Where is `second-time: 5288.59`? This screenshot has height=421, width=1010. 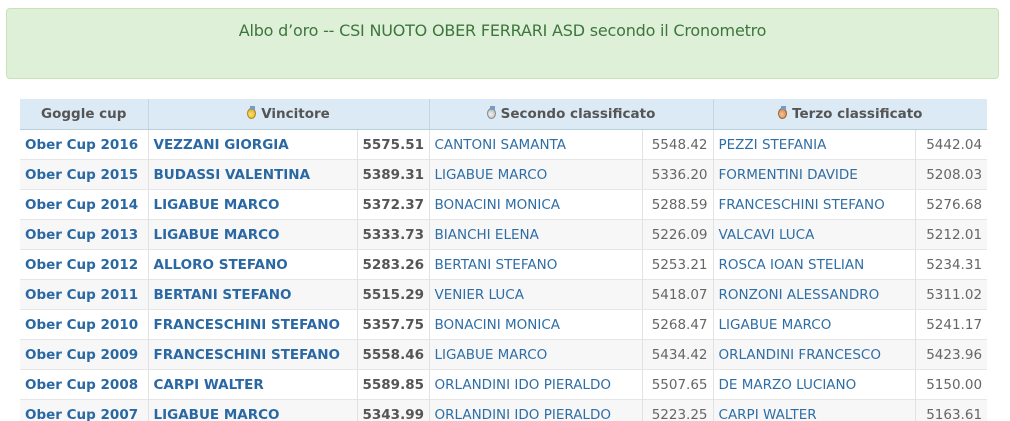 second-time: 5288.59 is located at coordinates (677, 204).